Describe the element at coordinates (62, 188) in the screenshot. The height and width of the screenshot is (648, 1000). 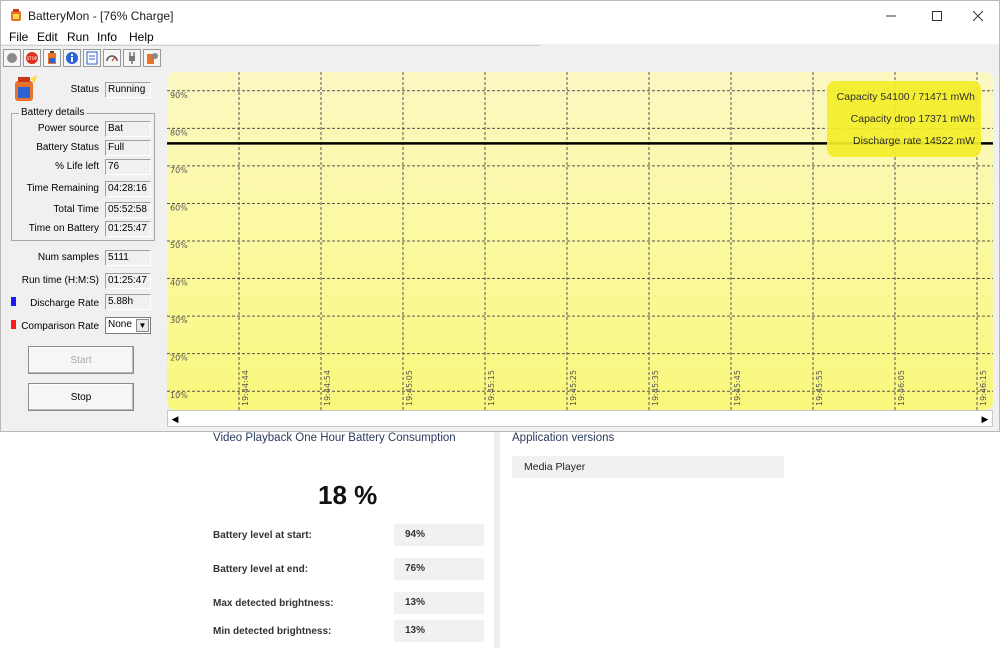
I see `time-remaining-label: Time Remaining` at that location.